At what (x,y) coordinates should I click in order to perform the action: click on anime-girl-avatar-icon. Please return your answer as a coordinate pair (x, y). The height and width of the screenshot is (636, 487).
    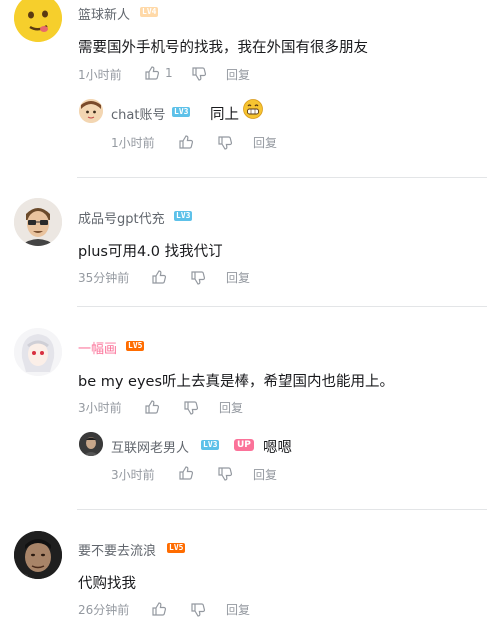
    Looking at the image, I should click on (38, 352).